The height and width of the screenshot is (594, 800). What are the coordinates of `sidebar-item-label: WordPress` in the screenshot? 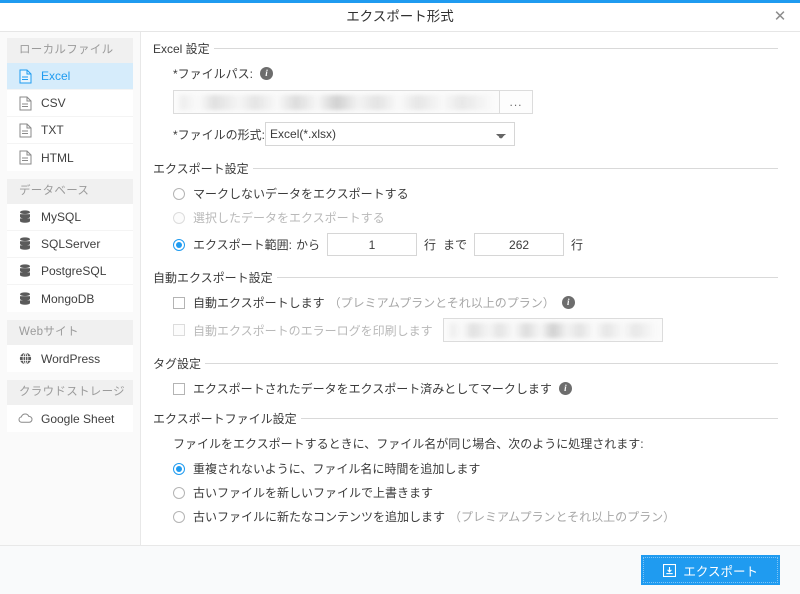 It's located at (71, 358).